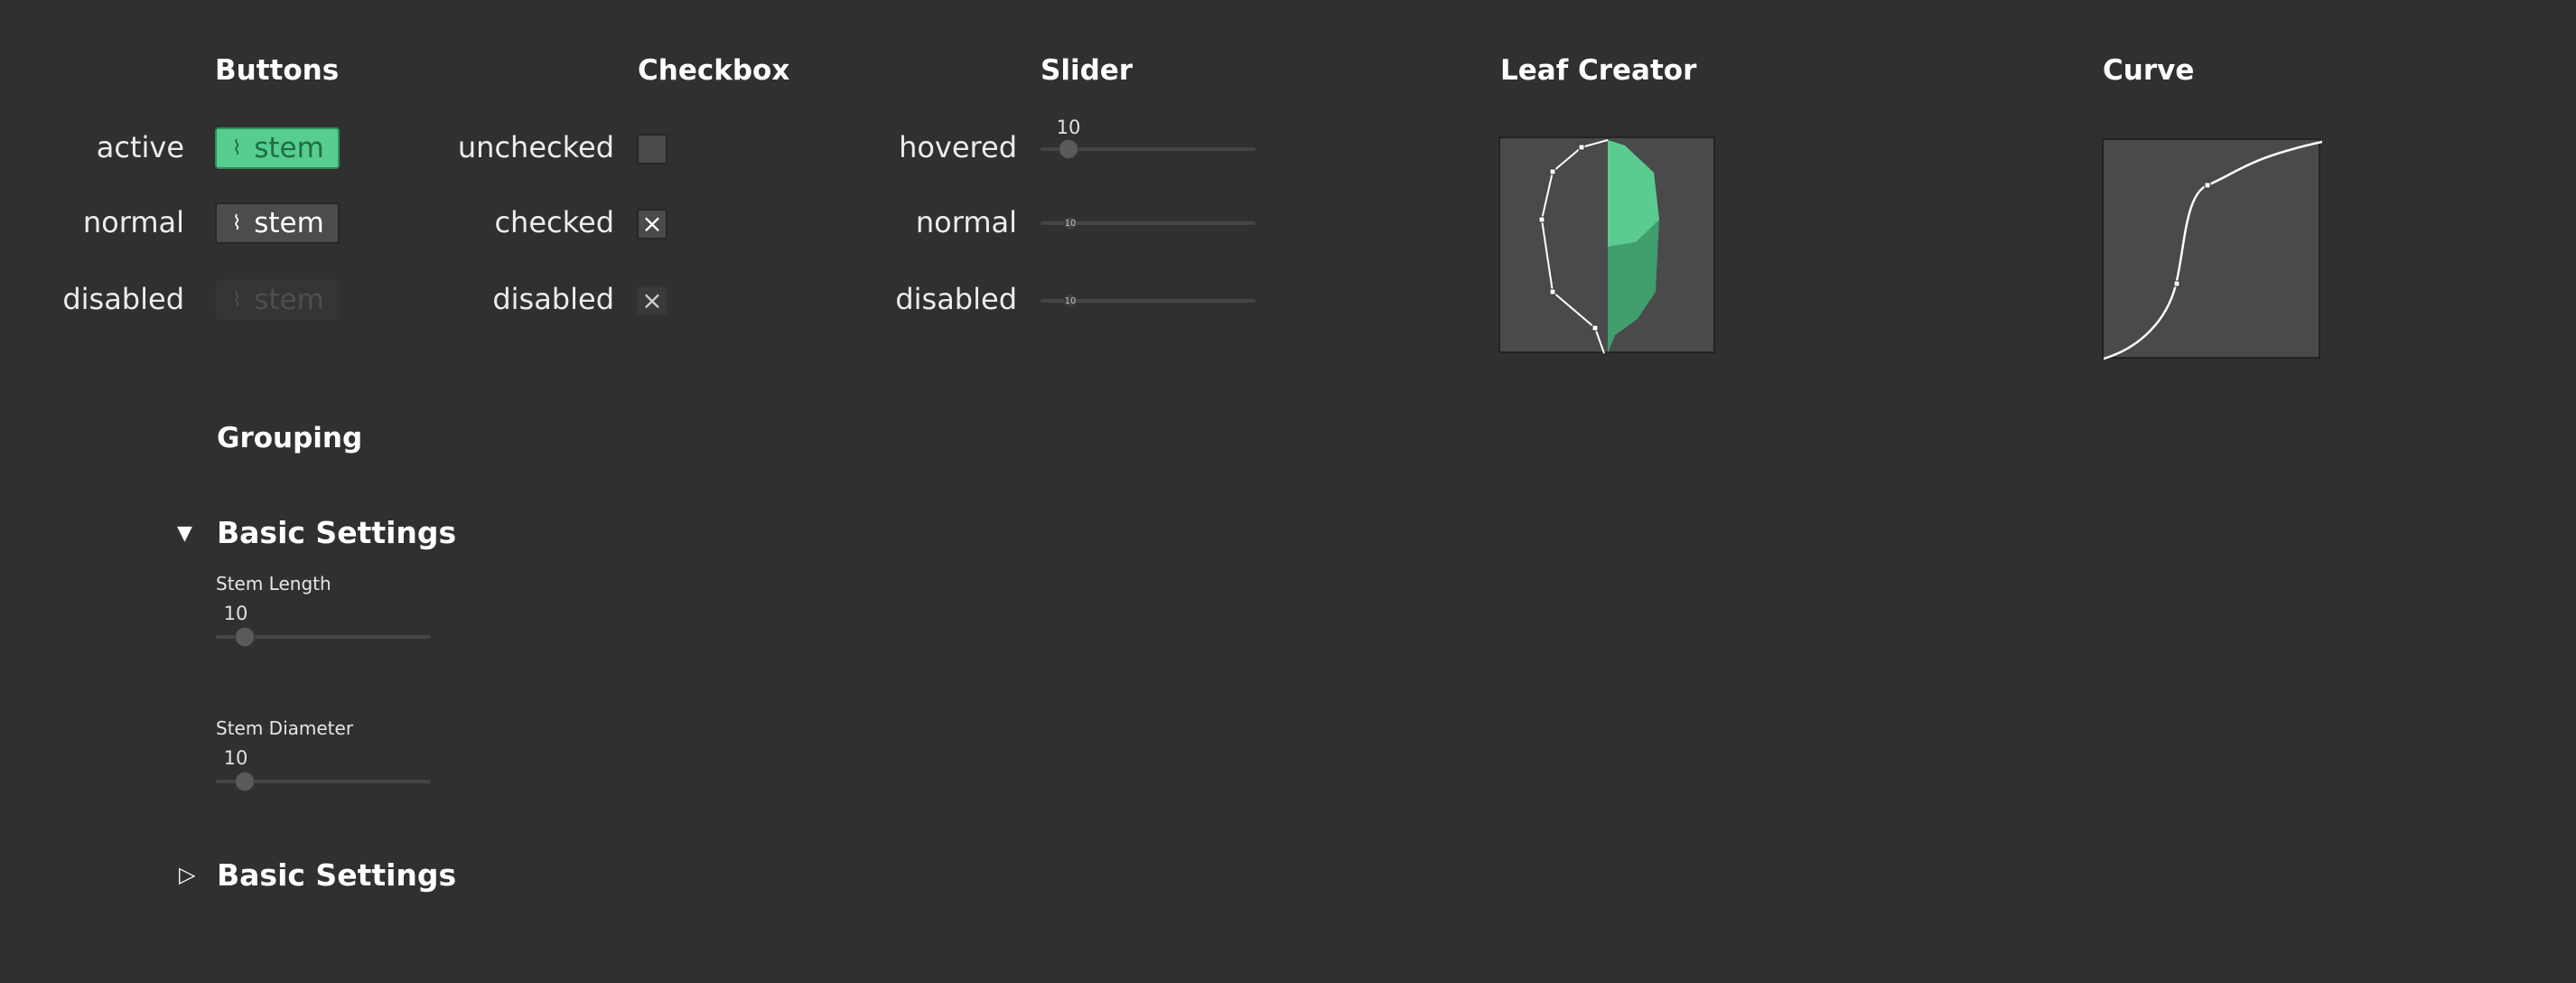 This screenshot has width=2576, height=983. I want to click on stem-diameter-label: Stem Diameter, so click(285, 728).